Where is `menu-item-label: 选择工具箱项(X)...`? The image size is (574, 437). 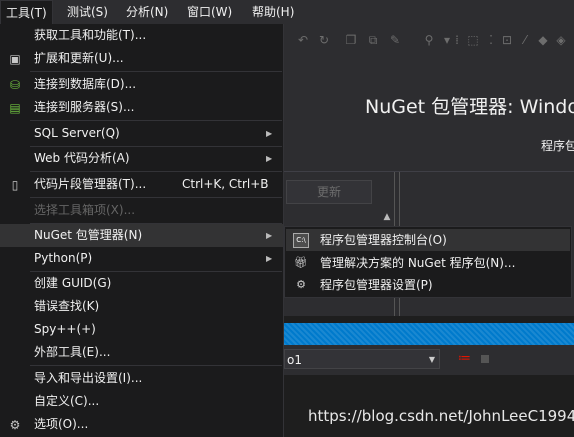 menu-item-label: 选择工具箱项(X)... is located at coordinates (85, 210).